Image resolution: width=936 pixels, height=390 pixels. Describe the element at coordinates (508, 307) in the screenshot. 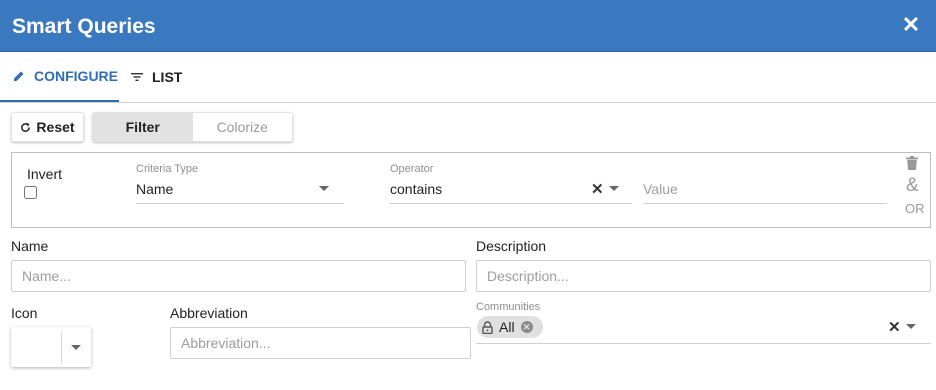

I see `communities-label: Communities` at that location.